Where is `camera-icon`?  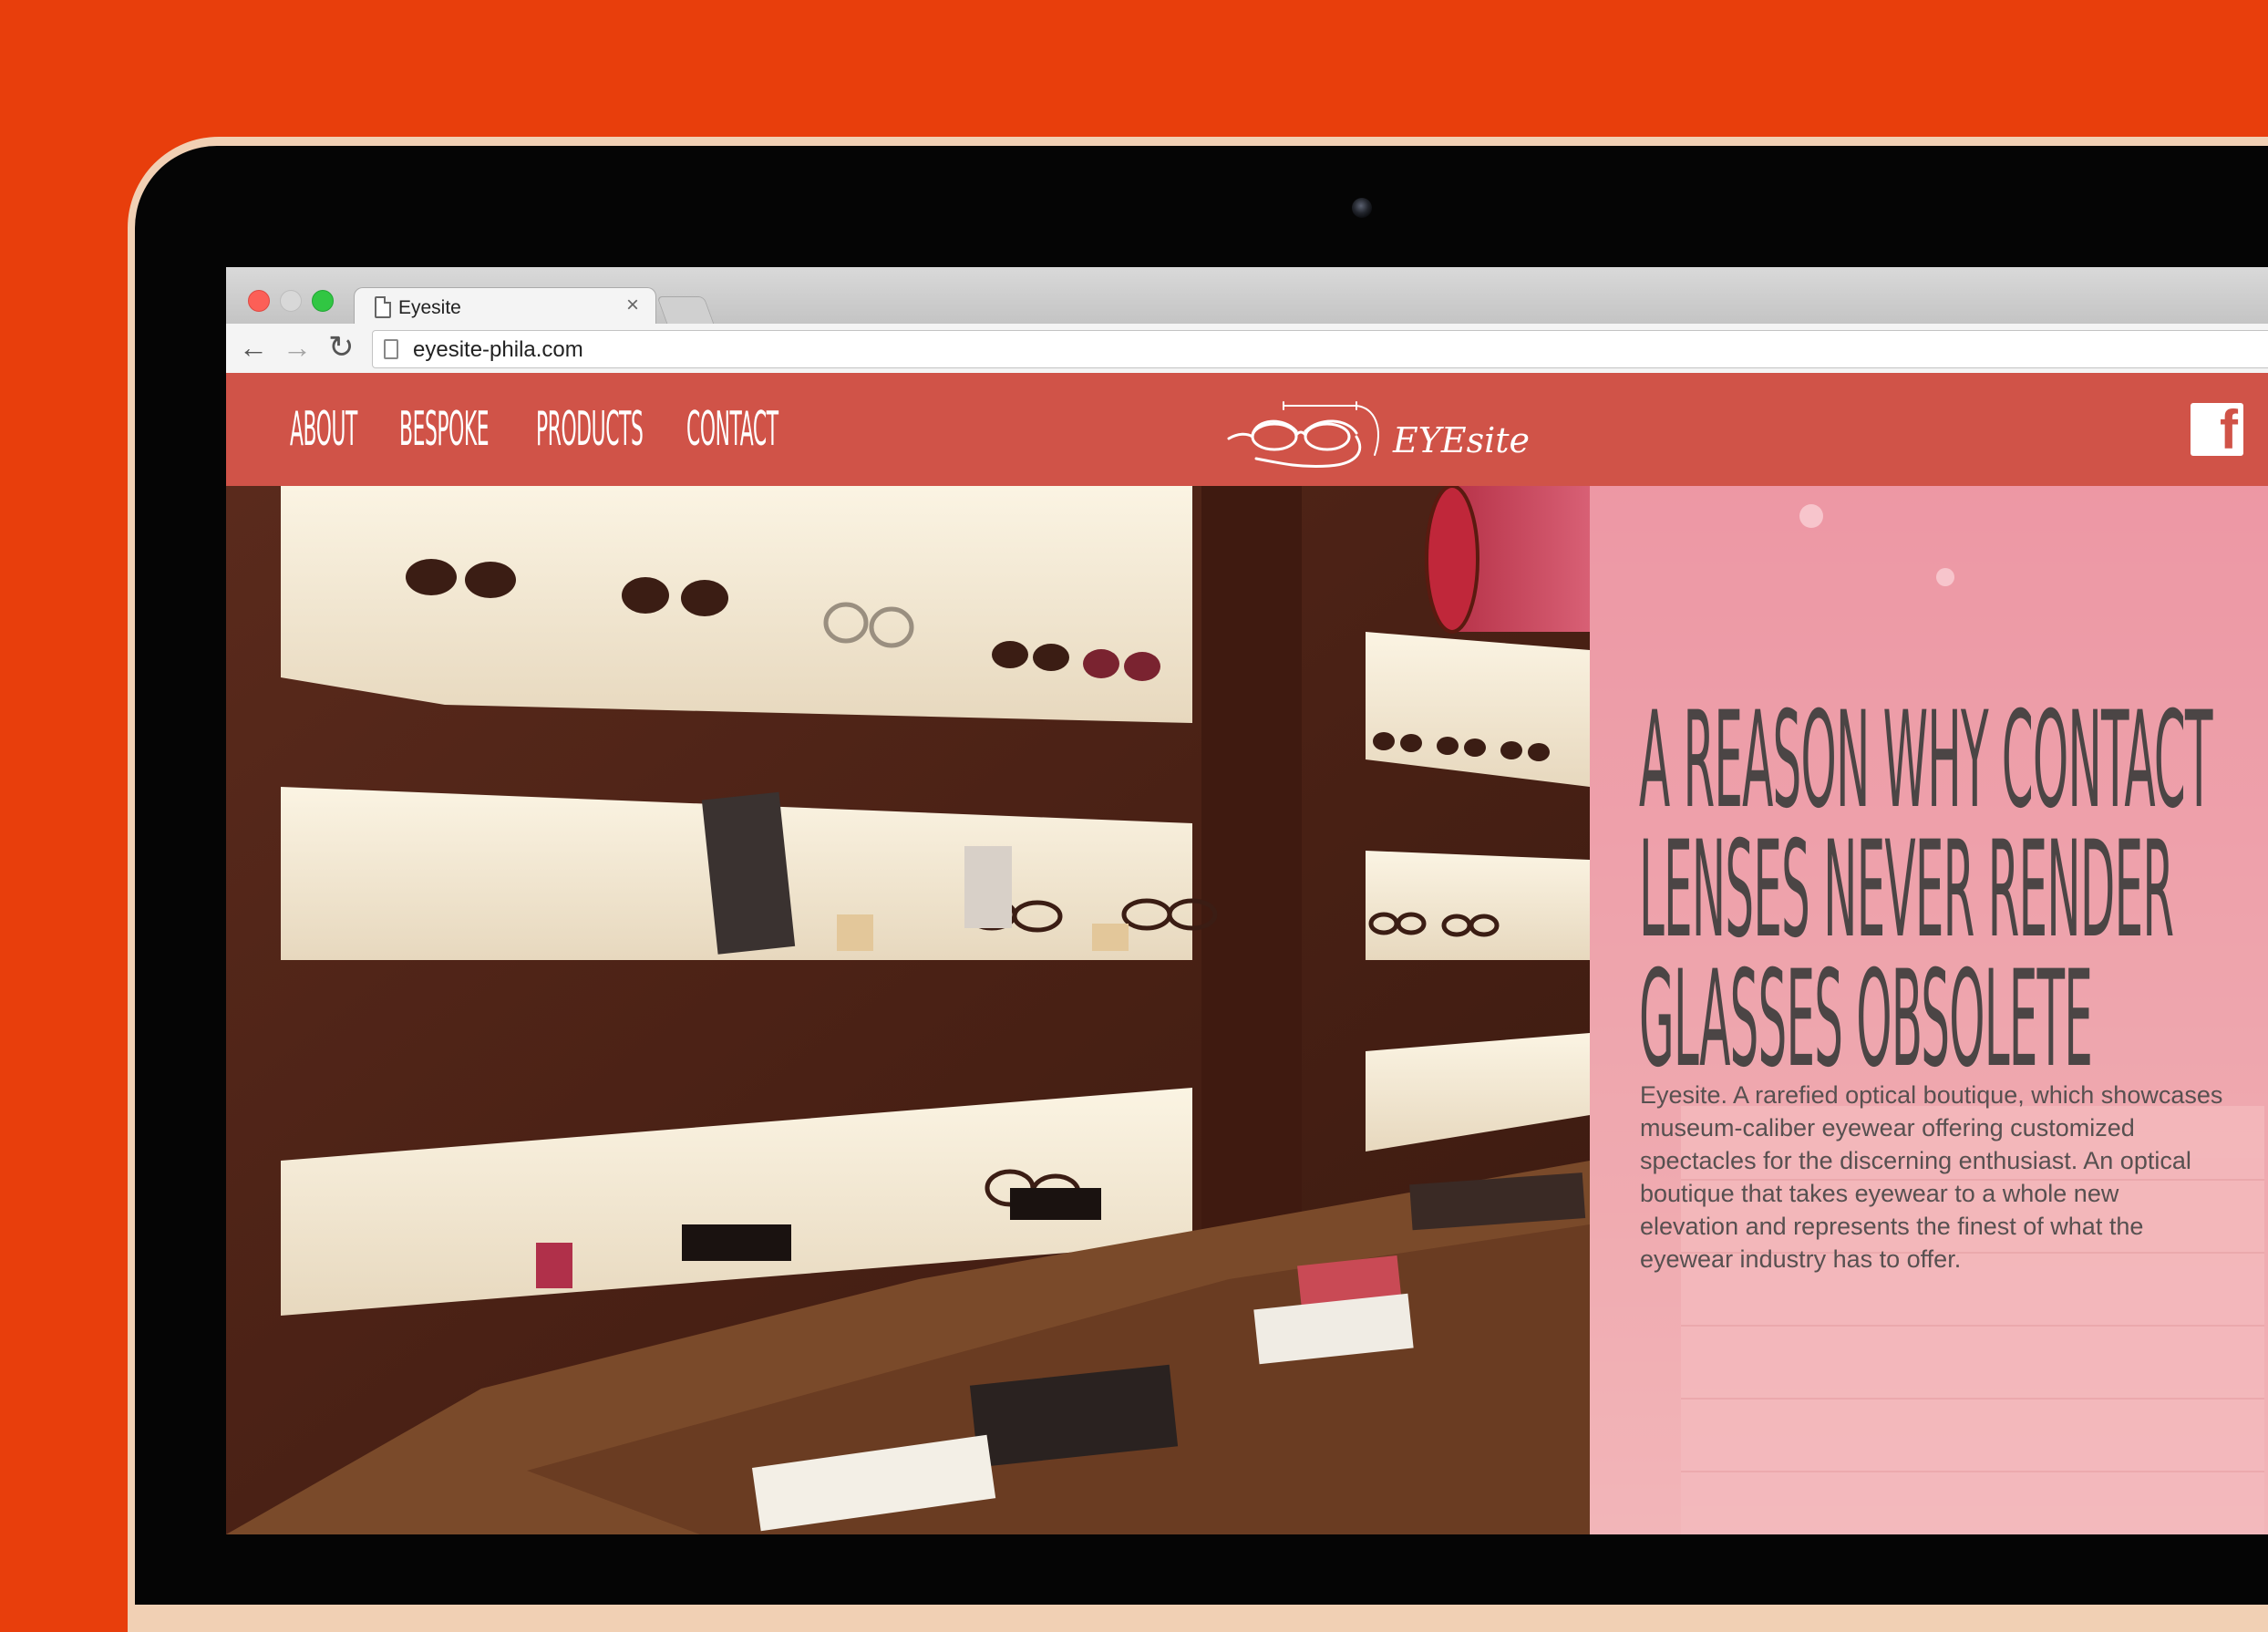
camera-icon is located at coordinates (1362, 208).